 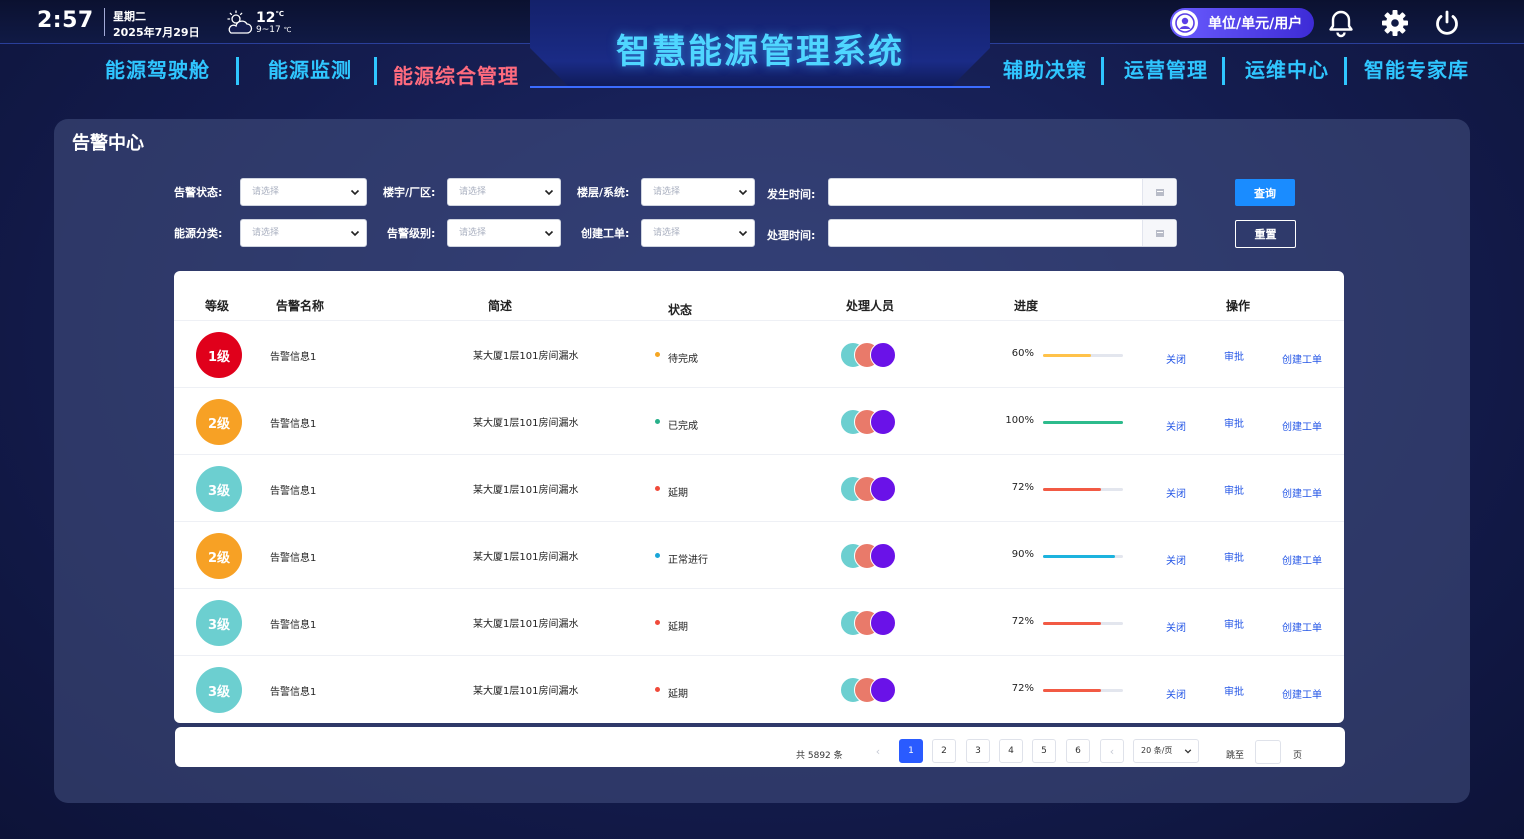 What do you see at coordinates (1002, 233) in the screenshot?
I see `handle-time-input` at bounding box center [1002, 233].